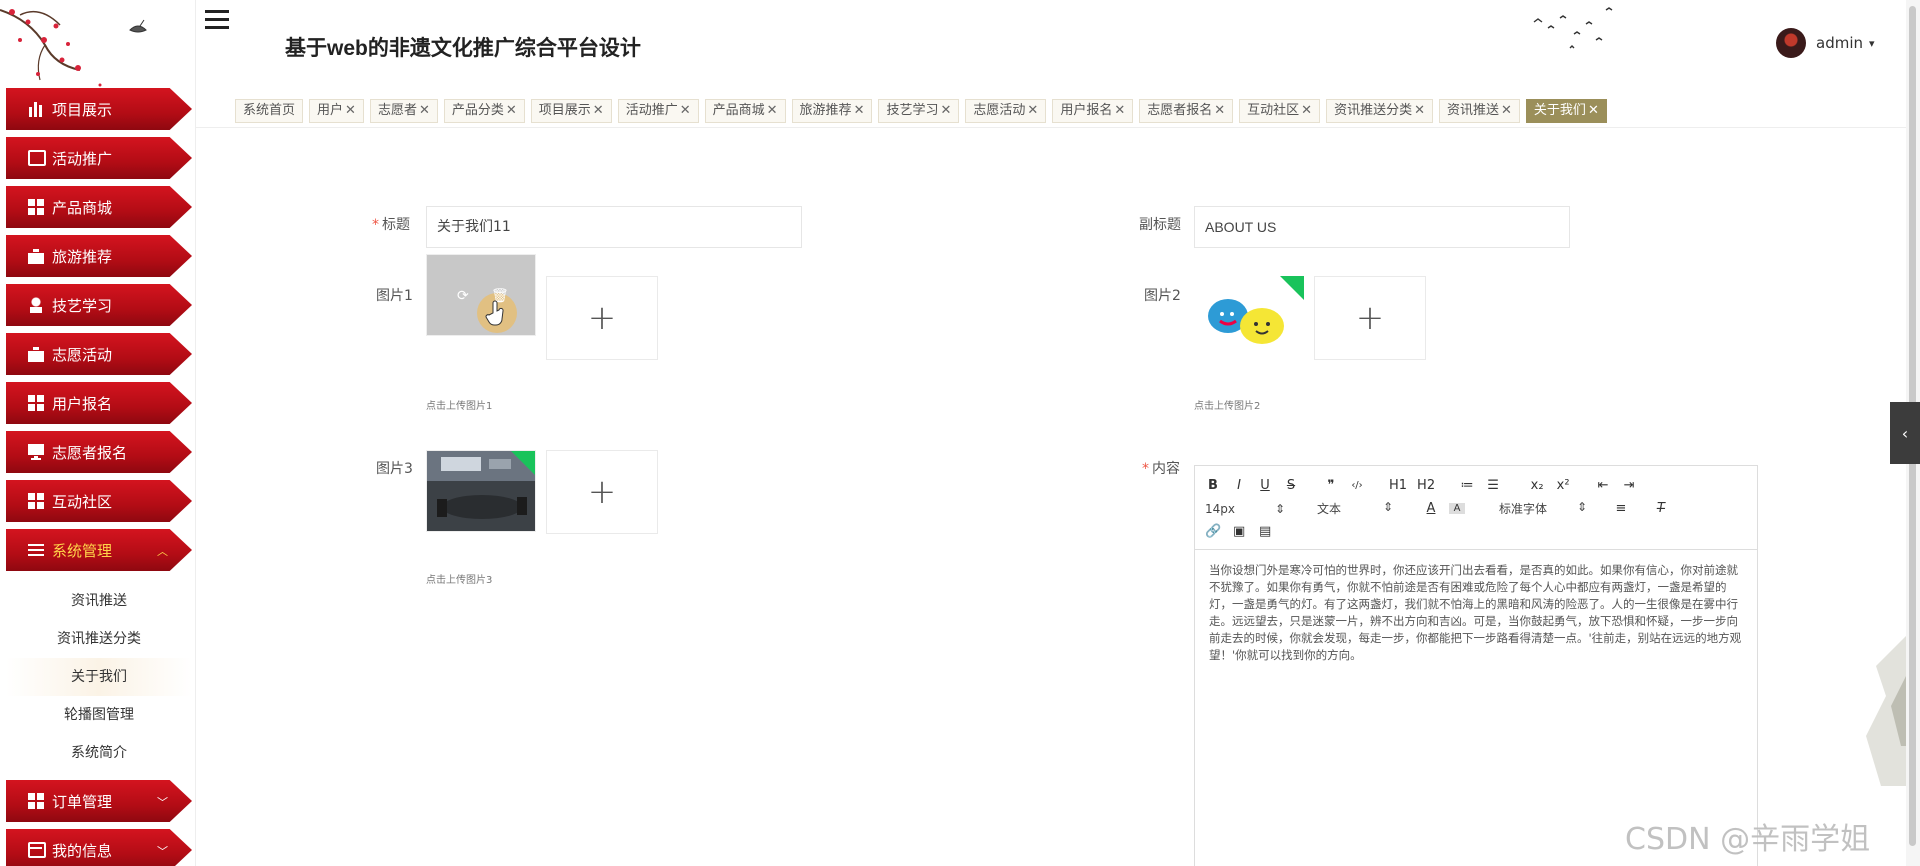 This screenshot has width=1920, height=866. What do you see at coordinates (99, 550) in the screenshot?
I see `sidebar-item-system-management: 系统管理 ︿` at bounding box center [99, 550].